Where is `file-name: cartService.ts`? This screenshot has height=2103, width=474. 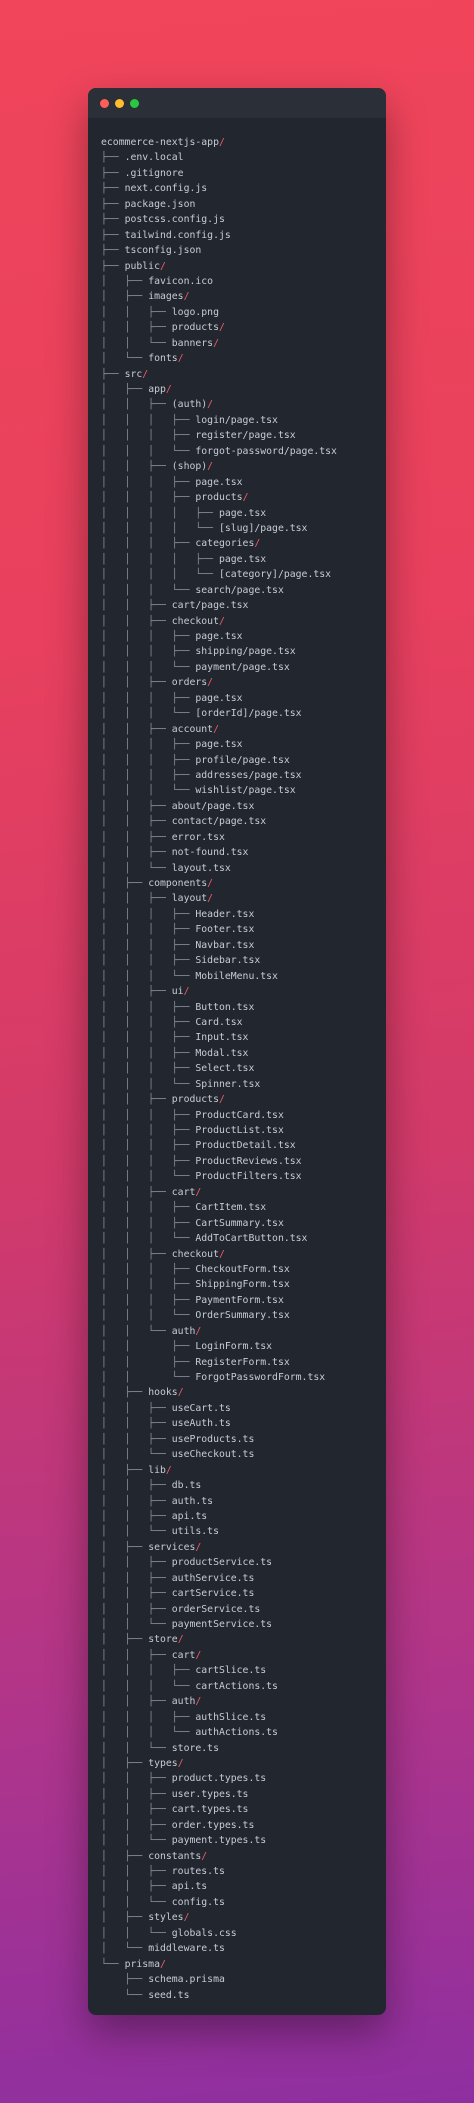 file-name: cartService.ts is located at coordinates (213, 1594).